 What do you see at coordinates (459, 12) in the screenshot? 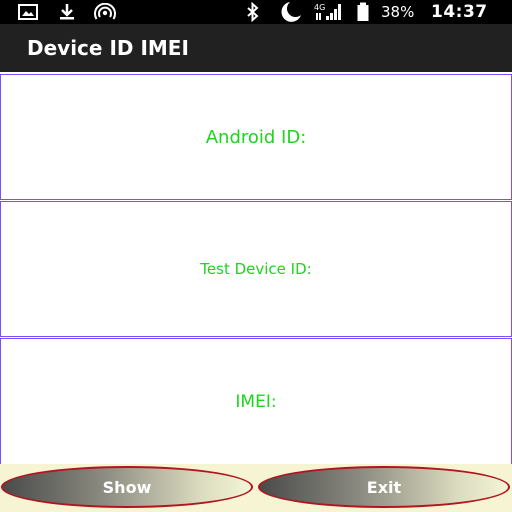
I see `clock: 14:37` at bounding box center [459, 12].